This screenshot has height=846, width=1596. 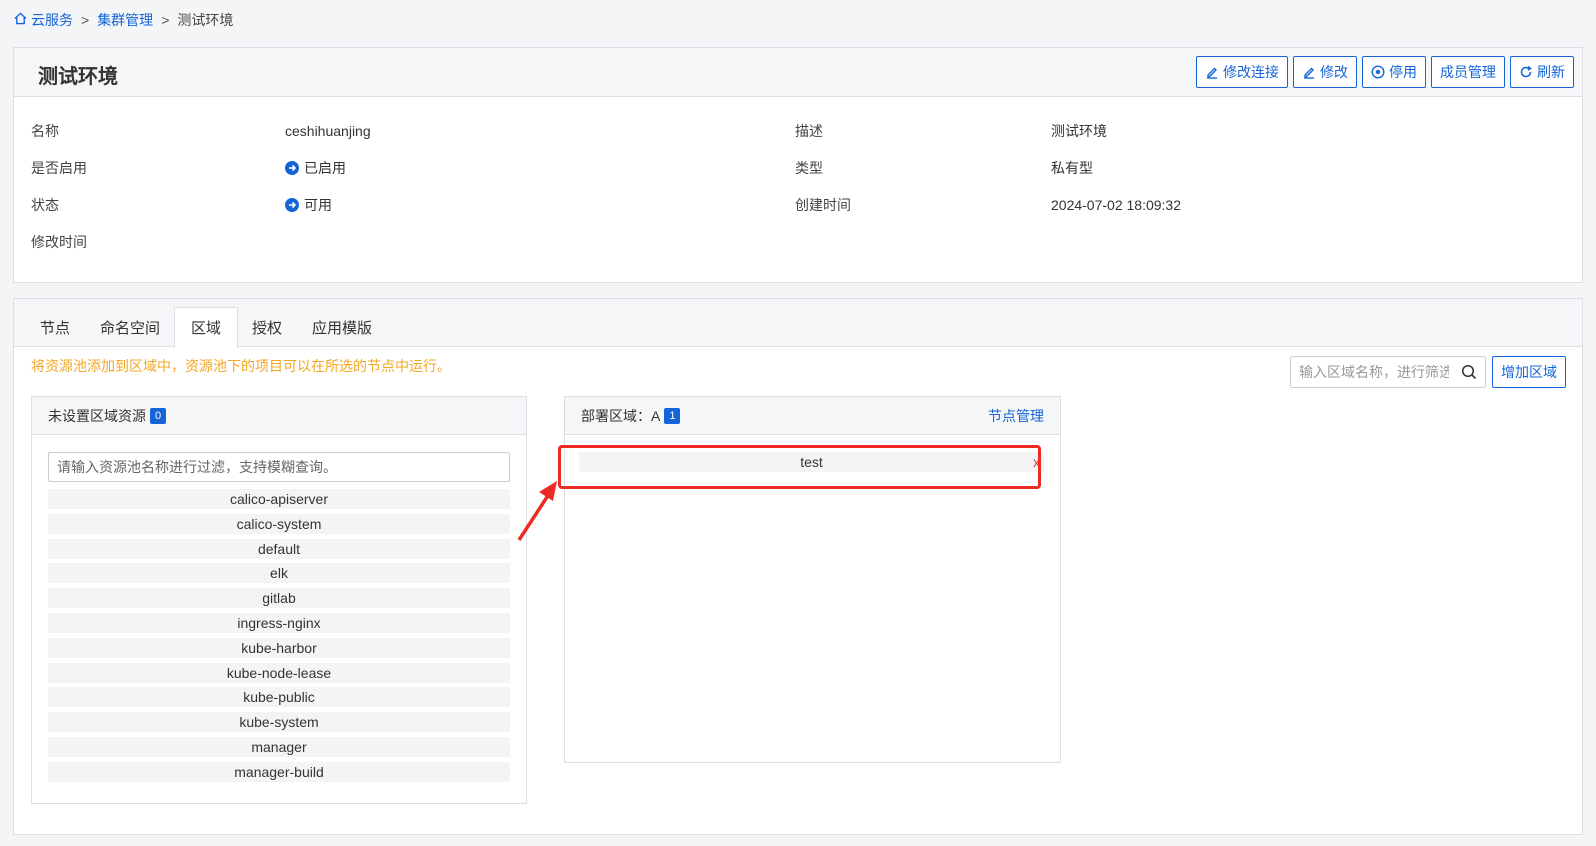 I want to click on search-icon, so click(x=1469, y=372).